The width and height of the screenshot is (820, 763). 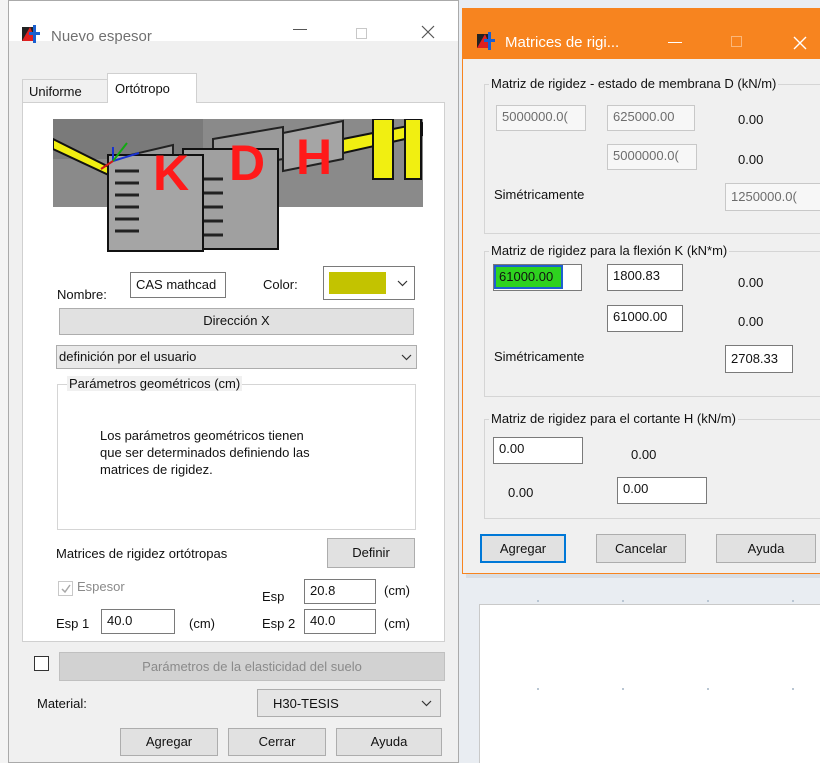 What do you see at coordinates (649, 683) in the screenshot?
I see `background-canvas` at bounding box center [649, 683].